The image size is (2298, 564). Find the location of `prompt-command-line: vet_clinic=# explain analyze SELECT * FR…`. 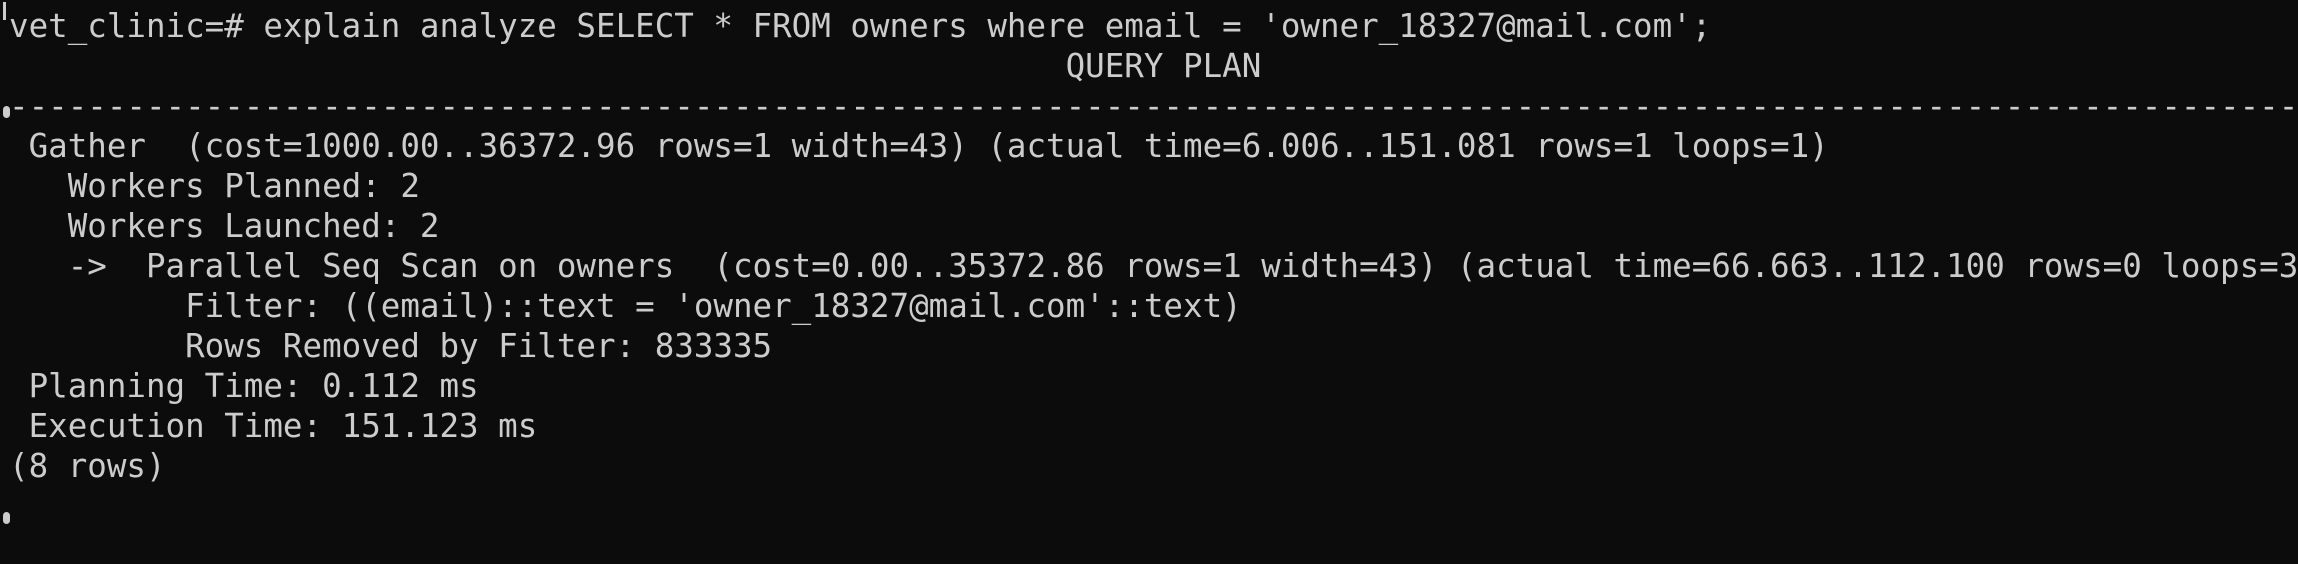

prompt-command-line: vet_clinic=# explain analyze SELECT * FR… is located at coordinates (860, 26).